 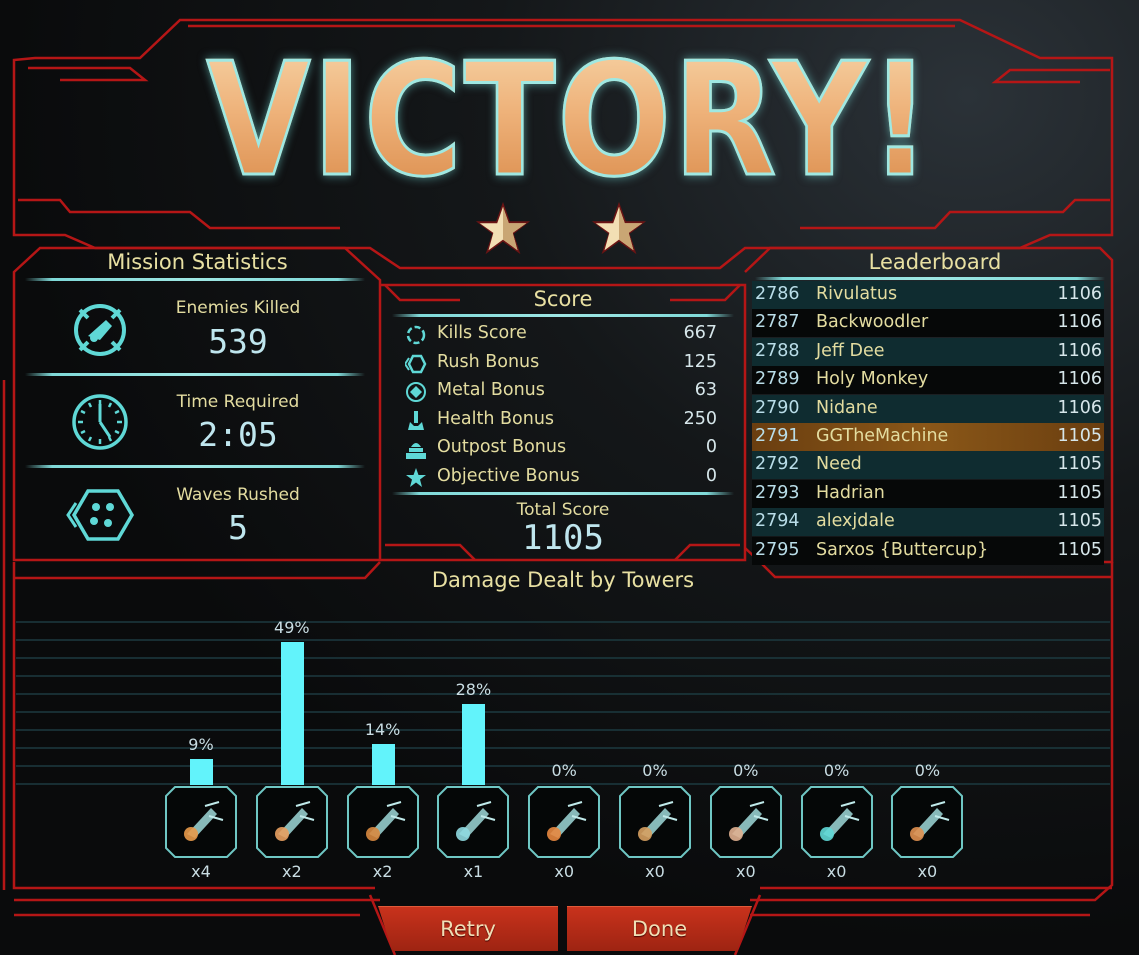 What do you see at coordinates (850, 492) in the screenshot?
I see `leaderboard-name: Hadrian` at bounding box center [850, 492].